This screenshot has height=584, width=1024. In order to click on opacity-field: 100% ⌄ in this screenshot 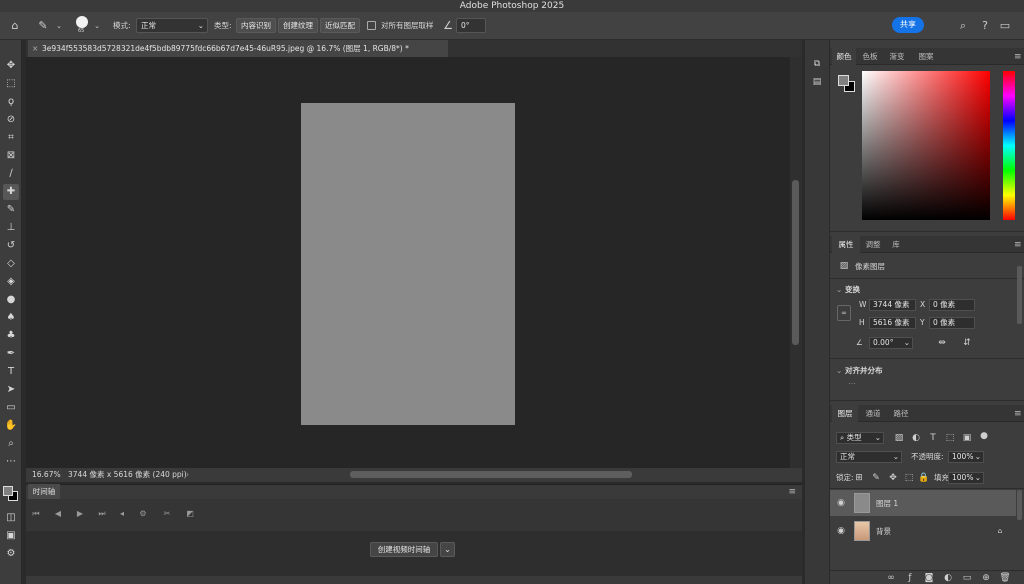, I will do `click(966, 457)`.